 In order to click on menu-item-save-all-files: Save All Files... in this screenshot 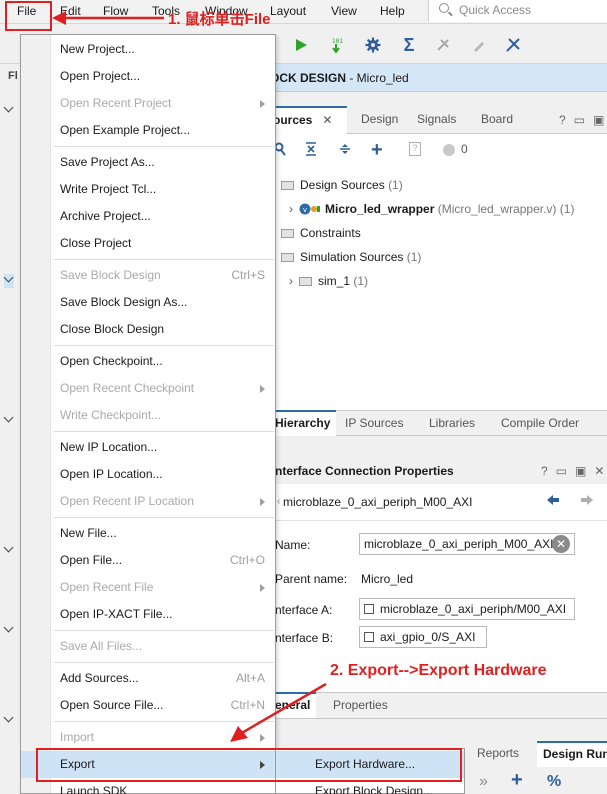, I will do `click(148, 646)`.